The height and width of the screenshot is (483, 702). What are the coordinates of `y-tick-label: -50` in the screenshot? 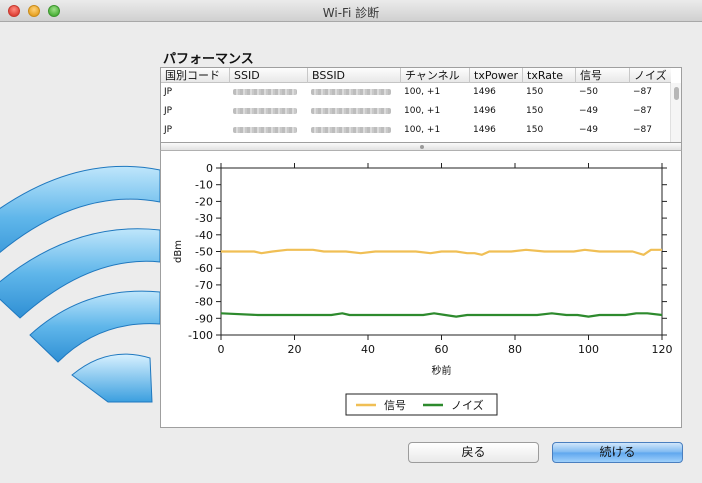 It's located at (204, 252).